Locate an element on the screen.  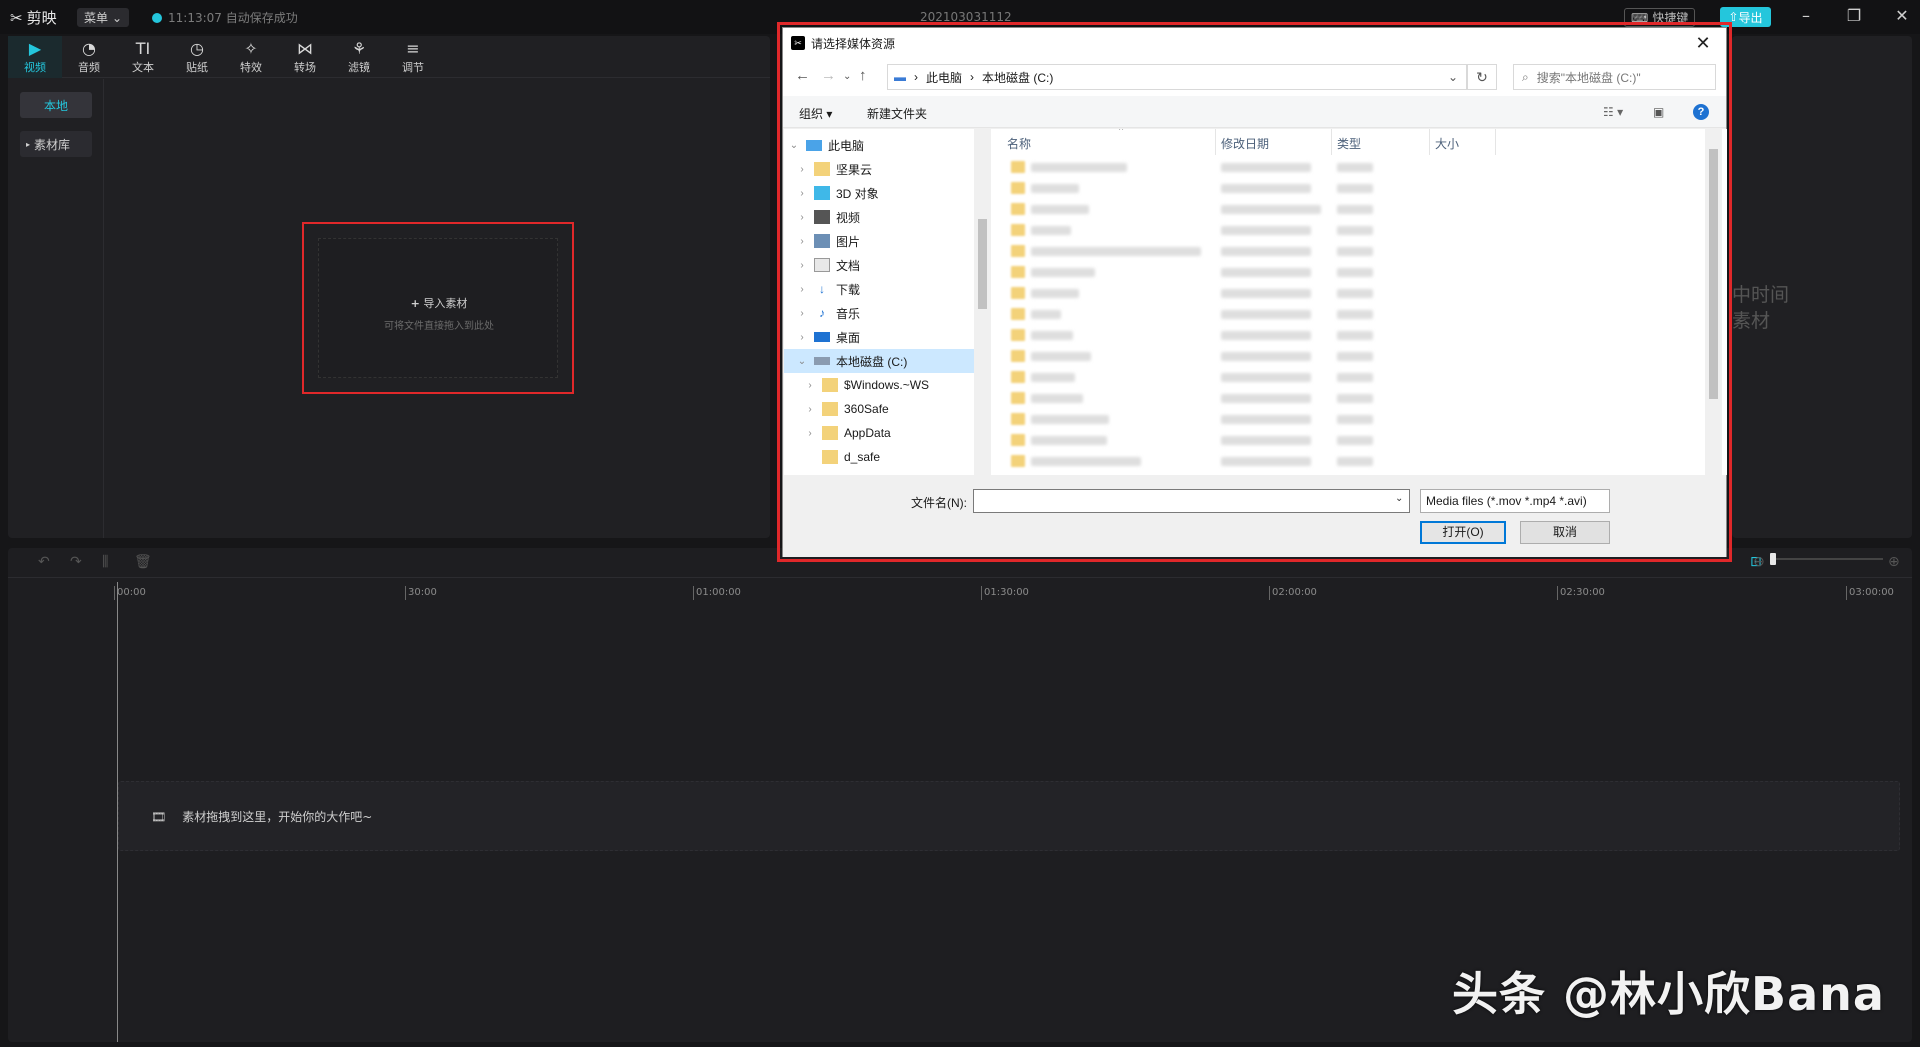
file-name-input is located at coordinates (1191, 501).